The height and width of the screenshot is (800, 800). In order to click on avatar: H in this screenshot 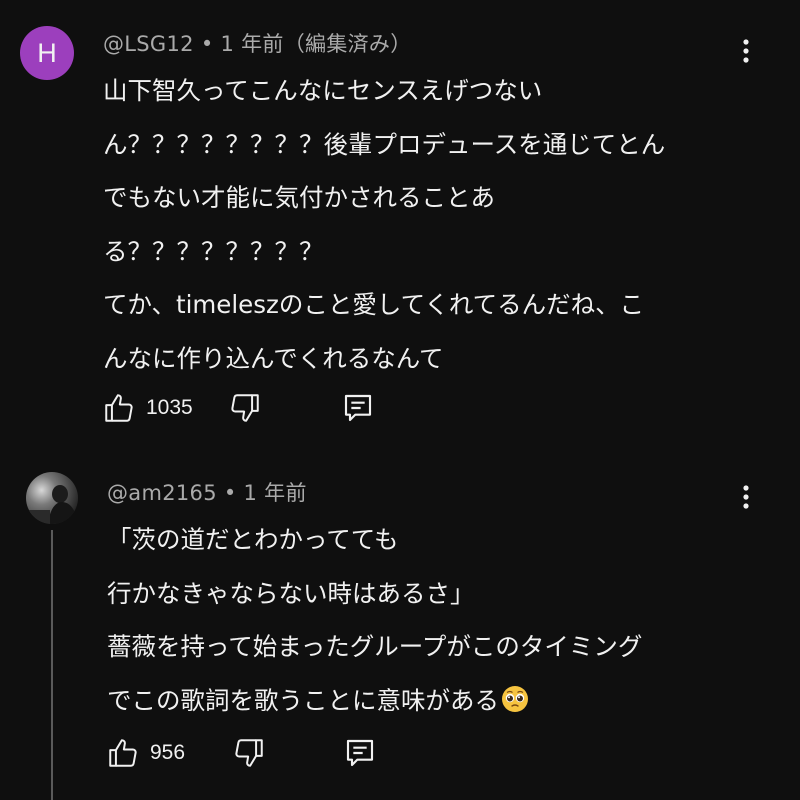, I will do `click(47, 53)`.